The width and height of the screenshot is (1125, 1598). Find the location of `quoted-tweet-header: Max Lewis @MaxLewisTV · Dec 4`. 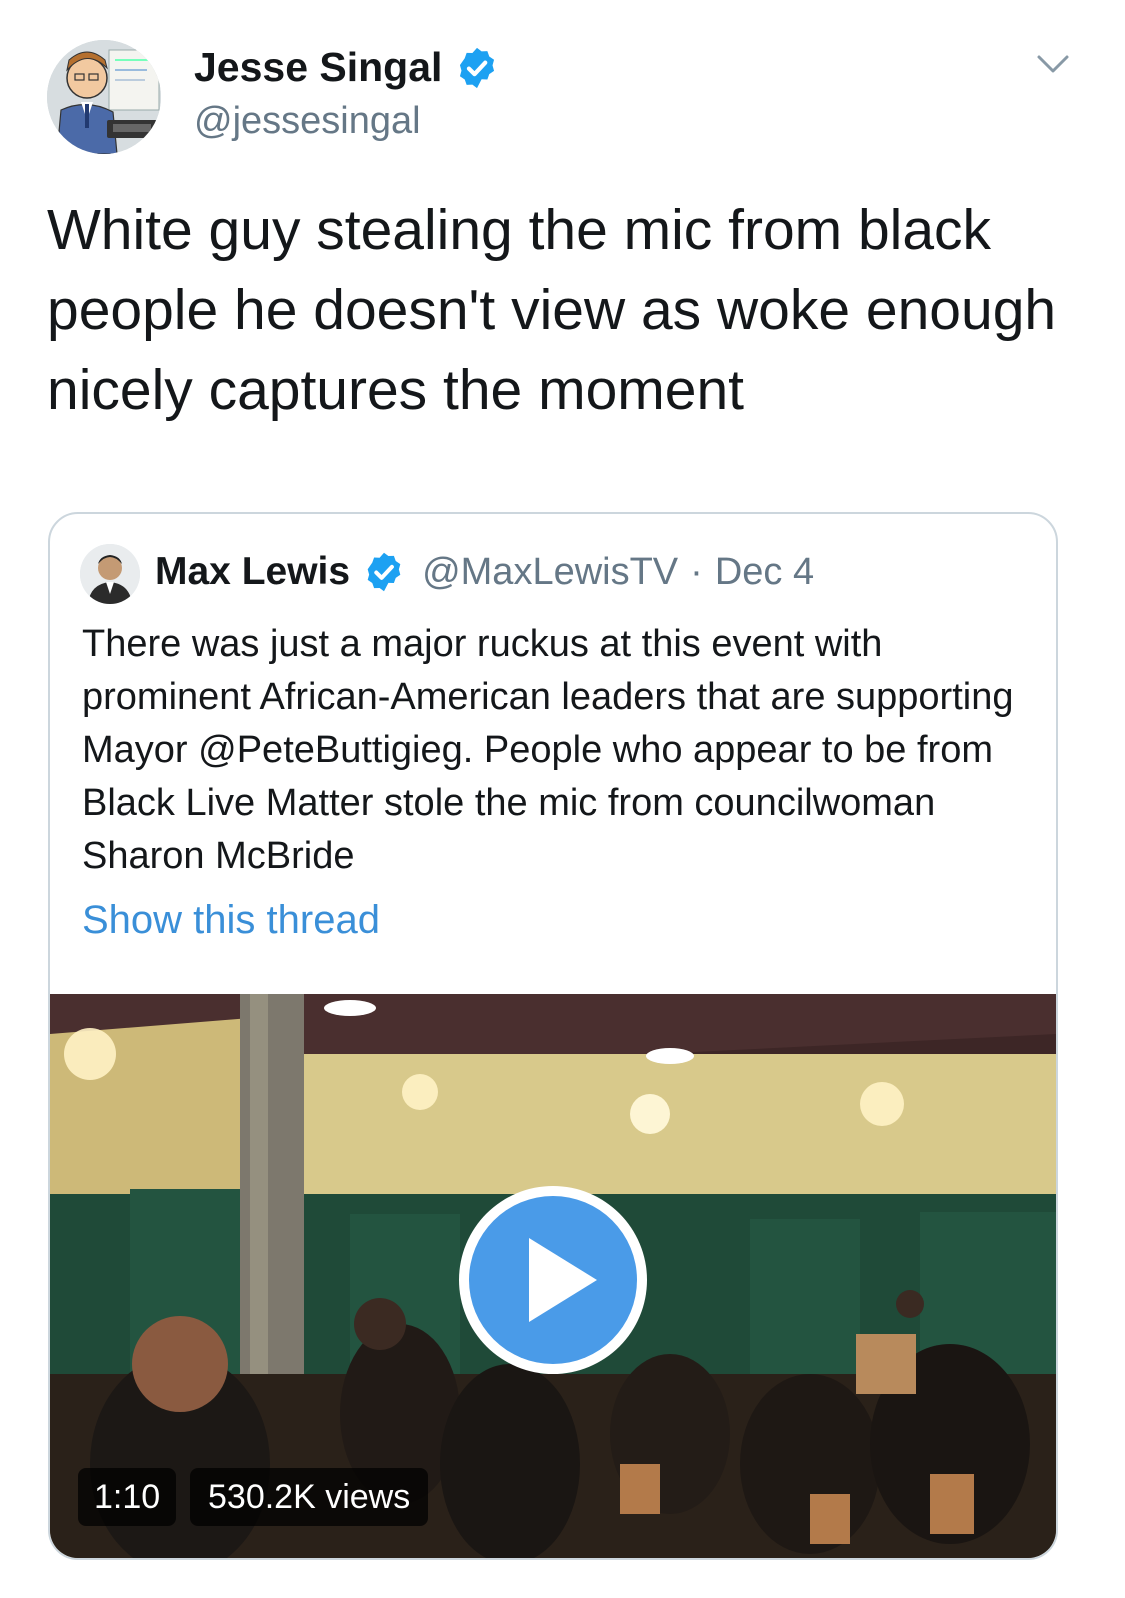

quoted-tweet-header: Max Lewis @MaxLewisTV · Dec 4 is located at coordinates (484, 572).